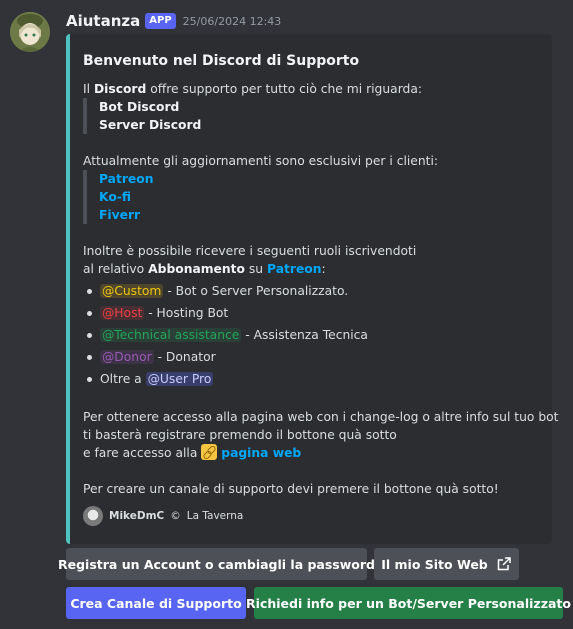  Describe the element at coordinates (311, 379) in the screenshot. I see `list-item: Oltre a @User Pro` at that location.